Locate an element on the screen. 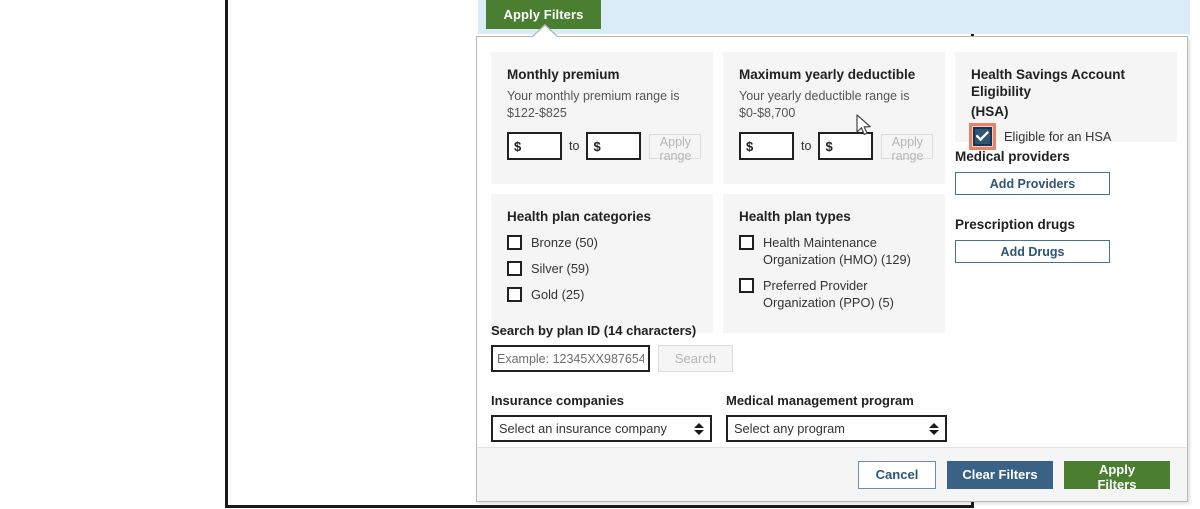  health-plan-types-title: Health plan types is located at coordinates (795, 216).